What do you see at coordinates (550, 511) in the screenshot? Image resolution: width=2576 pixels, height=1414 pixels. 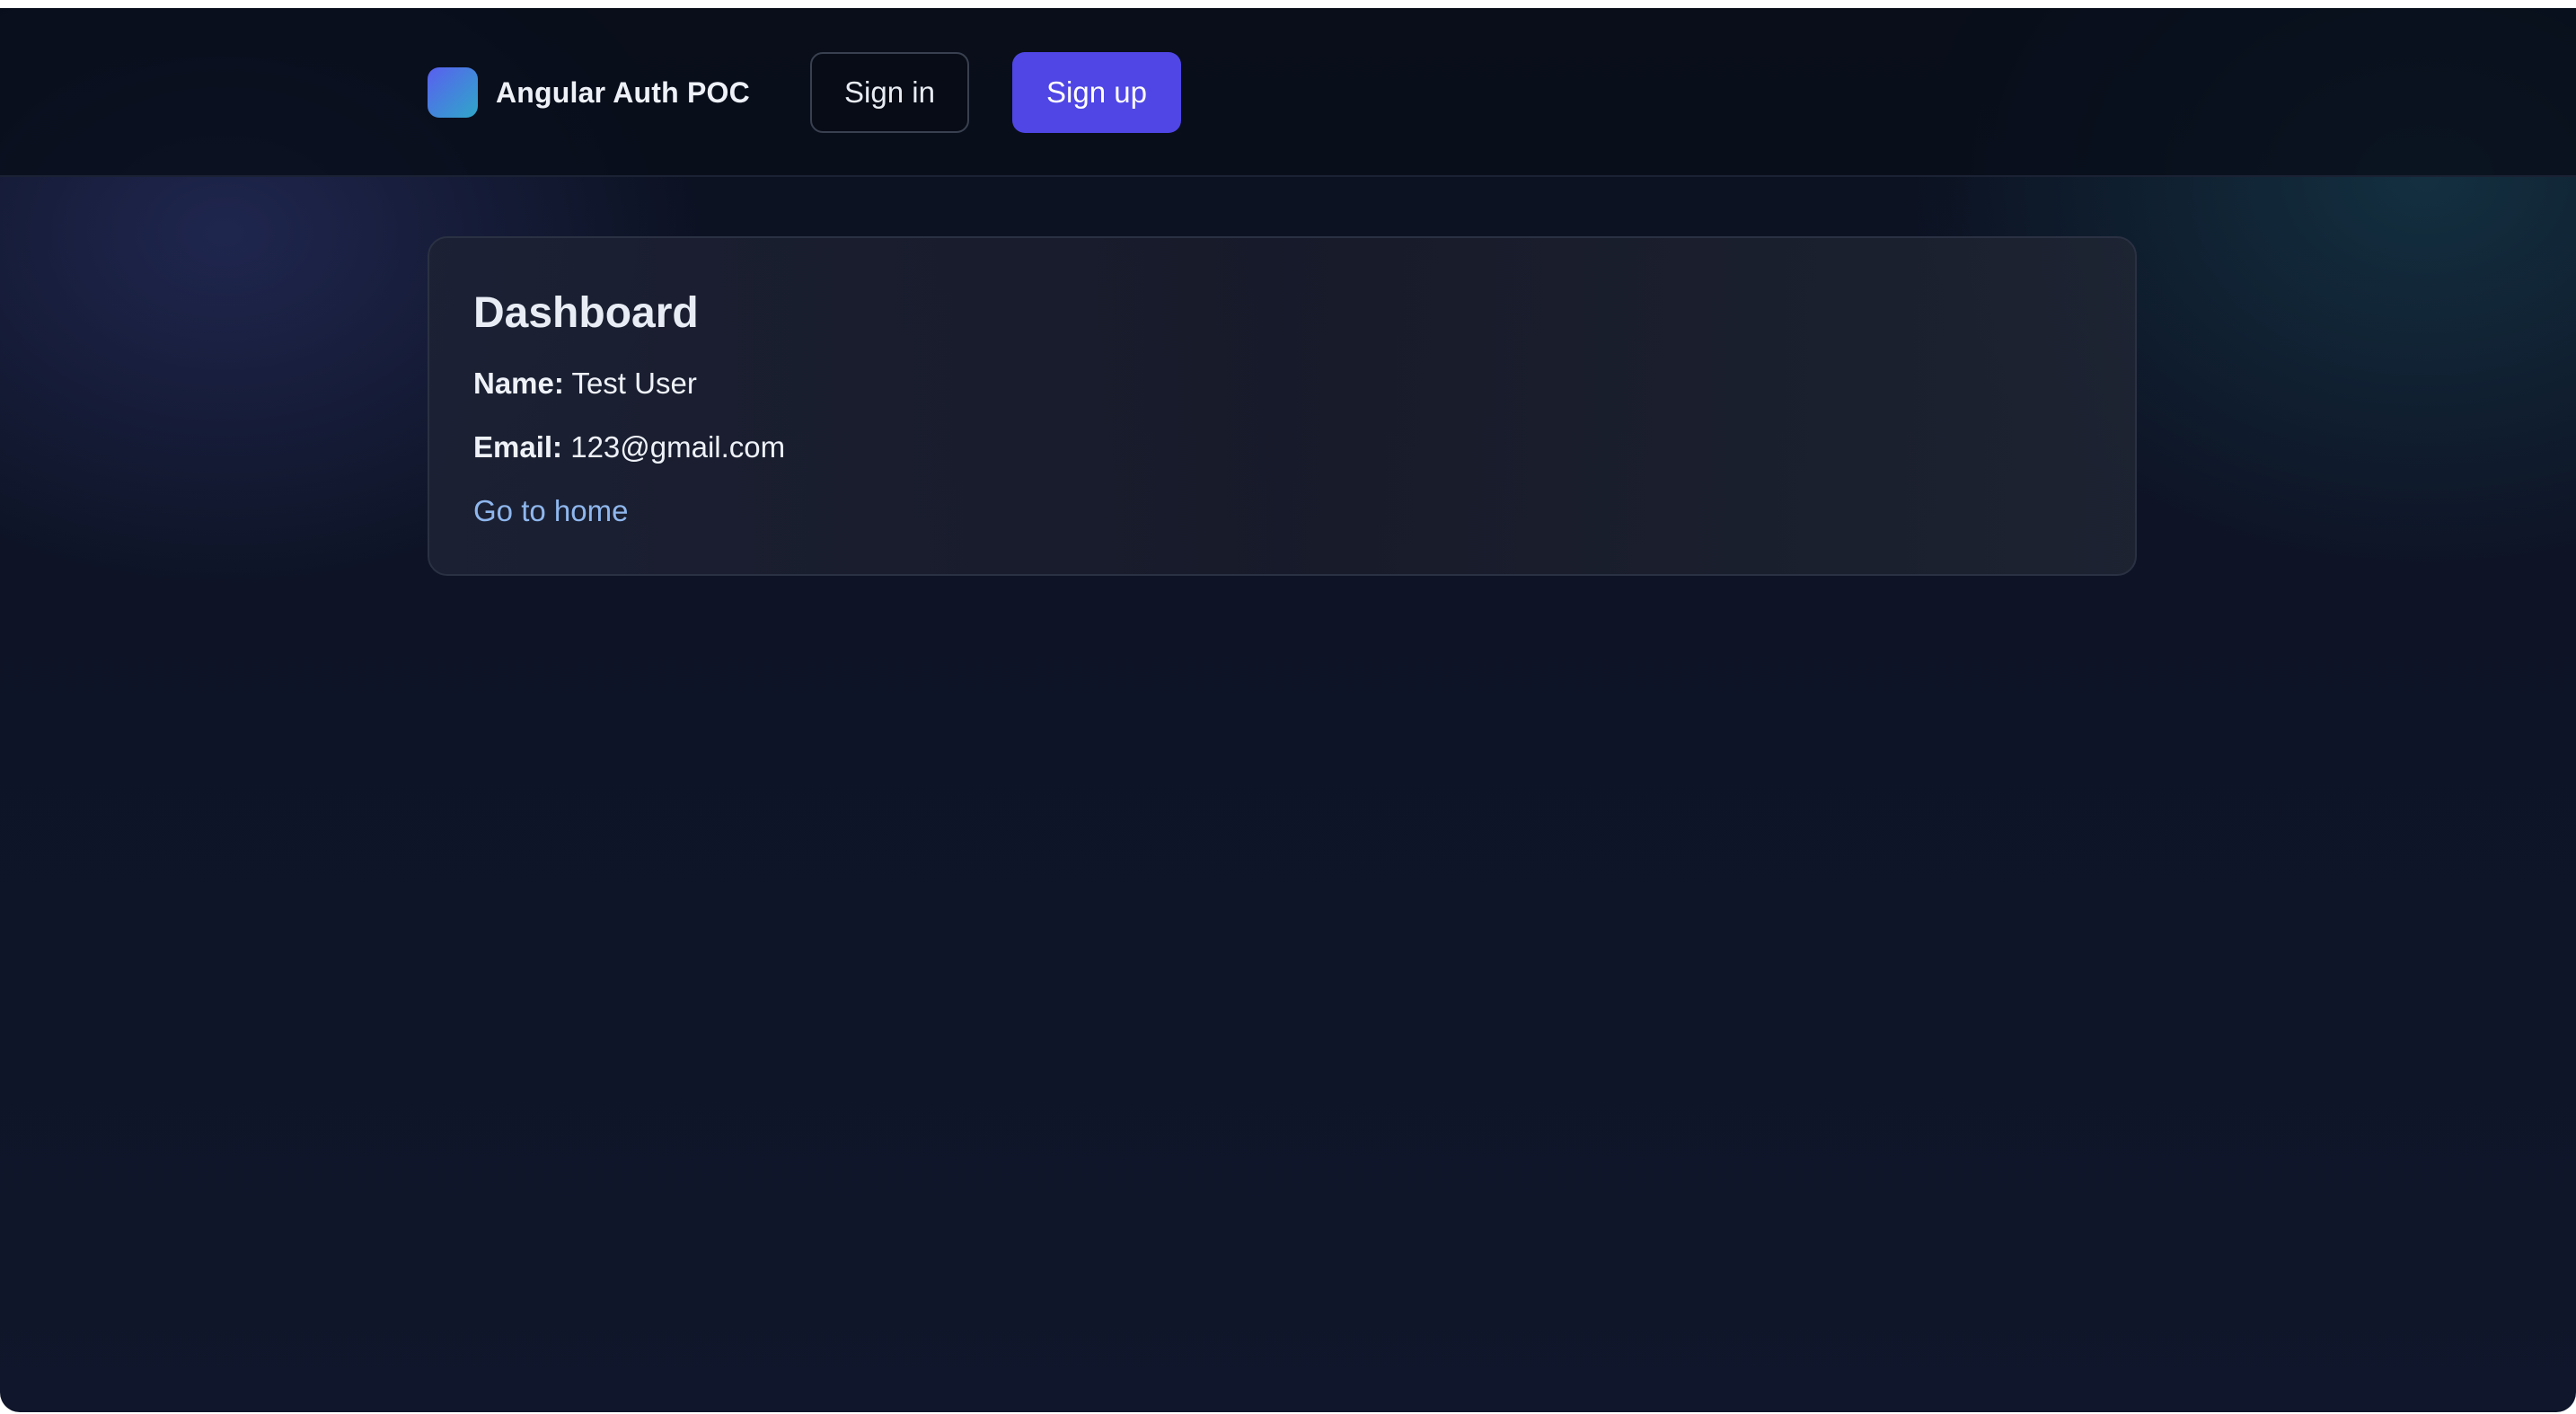 I see `go-to-home-link: Go to home` at bounding box center [550, 511].